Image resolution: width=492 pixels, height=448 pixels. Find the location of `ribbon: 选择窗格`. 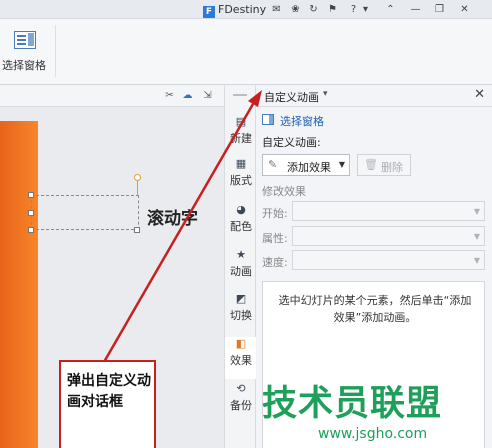

ribbon: 选择窗格 is located at coordinates (246, 52).